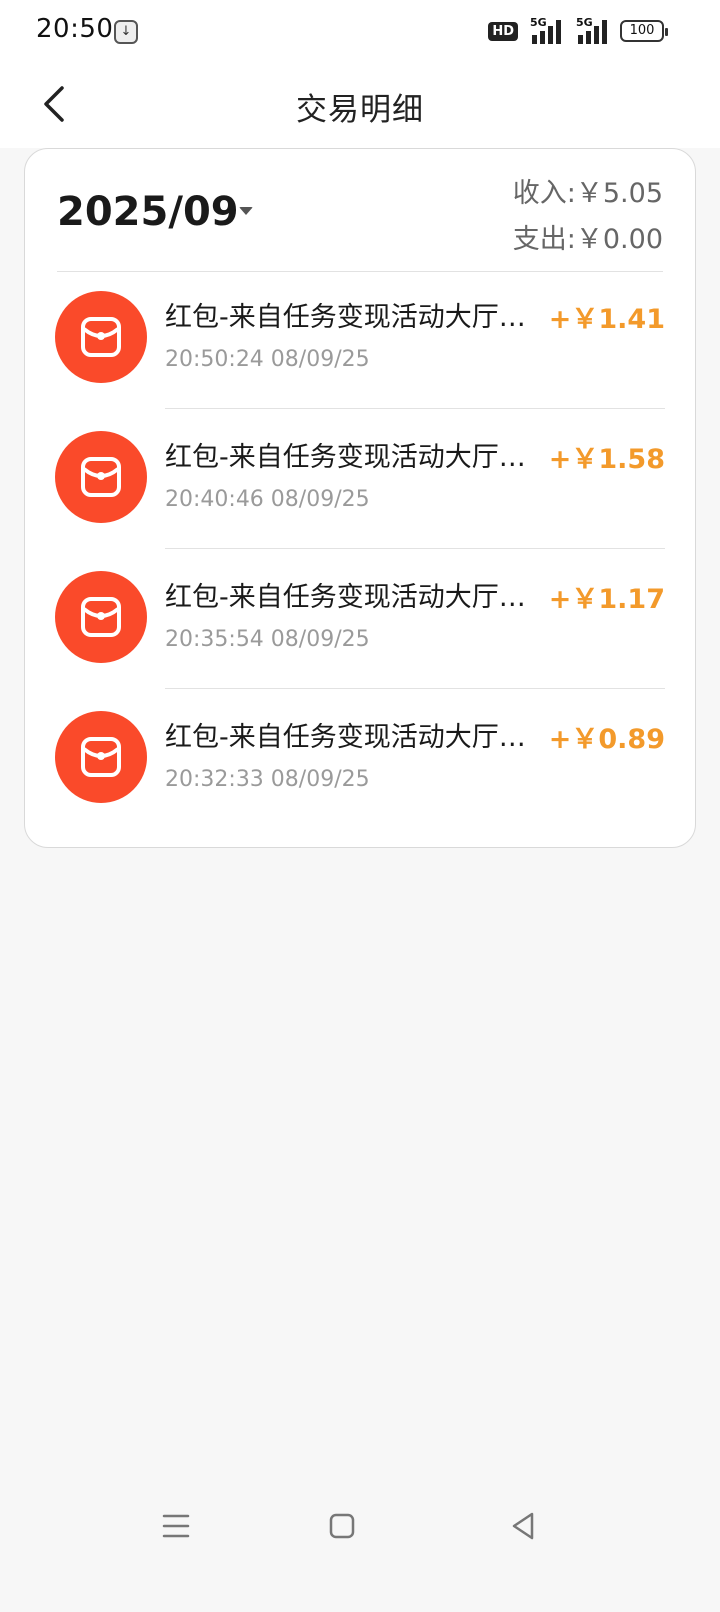 This screenshot has width=720, height=1612. I want to click on signal-strength-icon: 5G, so click(546, 30).